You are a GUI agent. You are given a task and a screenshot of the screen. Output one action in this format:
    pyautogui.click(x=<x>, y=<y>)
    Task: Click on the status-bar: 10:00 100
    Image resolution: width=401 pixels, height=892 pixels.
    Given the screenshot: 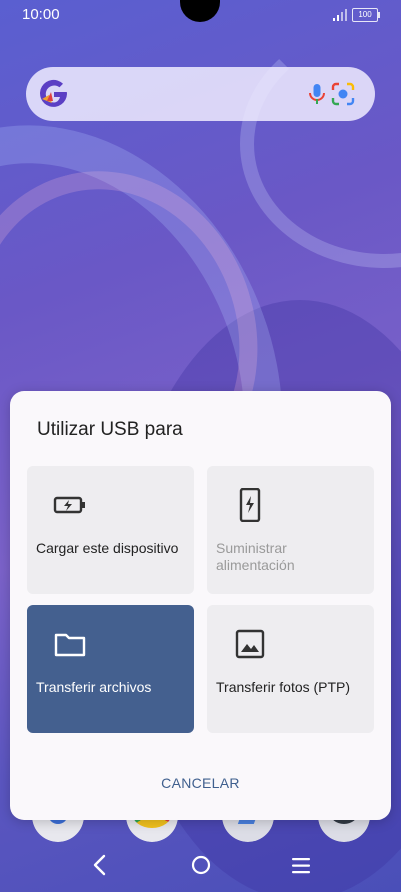 What is the action you would take?
    pyautogui.click(x=200, y=15)
    